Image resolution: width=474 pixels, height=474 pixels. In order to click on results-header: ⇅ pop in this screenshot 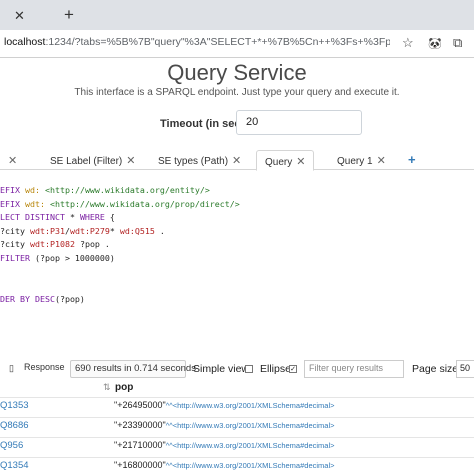, I will do `click(237, 389)`.